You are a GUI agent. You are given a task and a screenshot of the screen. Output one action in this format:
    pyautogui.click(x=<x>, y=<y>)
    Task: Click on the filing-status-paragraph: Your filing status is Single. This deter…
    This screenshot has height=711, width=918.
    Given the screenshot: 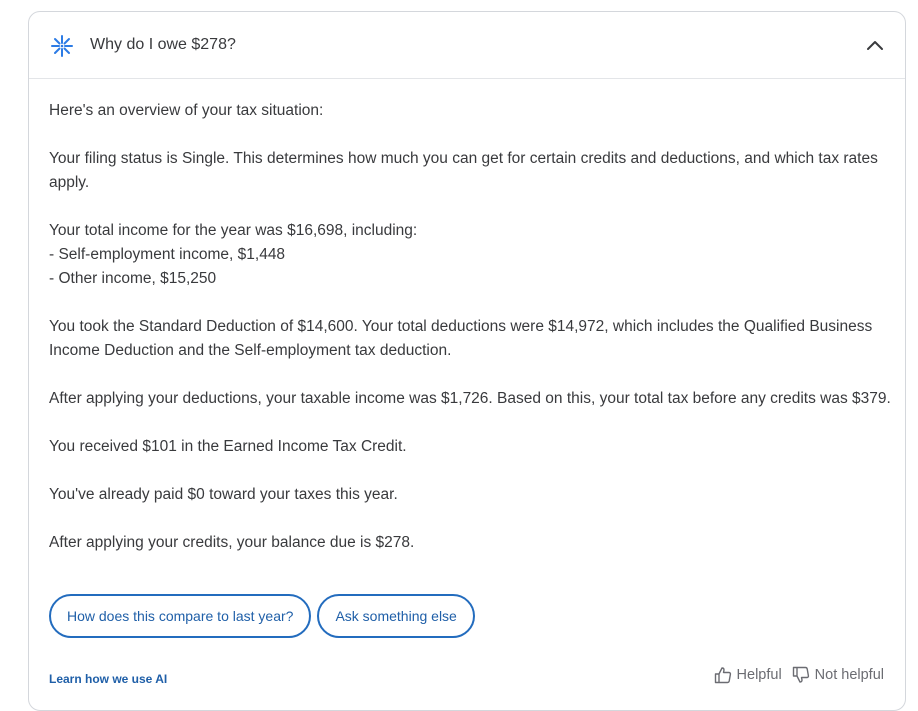 What is the action you would take?
    pyautogui.click(x=463, y=170)
    